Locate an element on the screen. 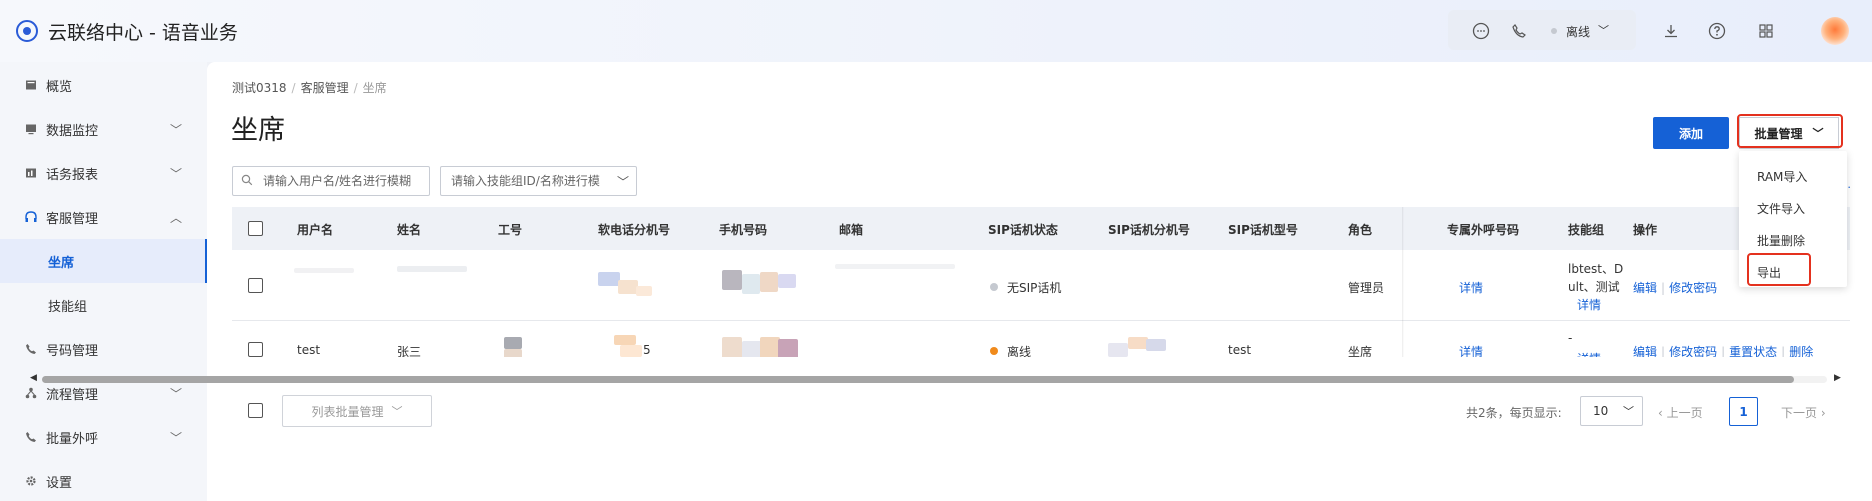  col-softphone-ext: 软电话分机号 is located at coordinates (634, 229).